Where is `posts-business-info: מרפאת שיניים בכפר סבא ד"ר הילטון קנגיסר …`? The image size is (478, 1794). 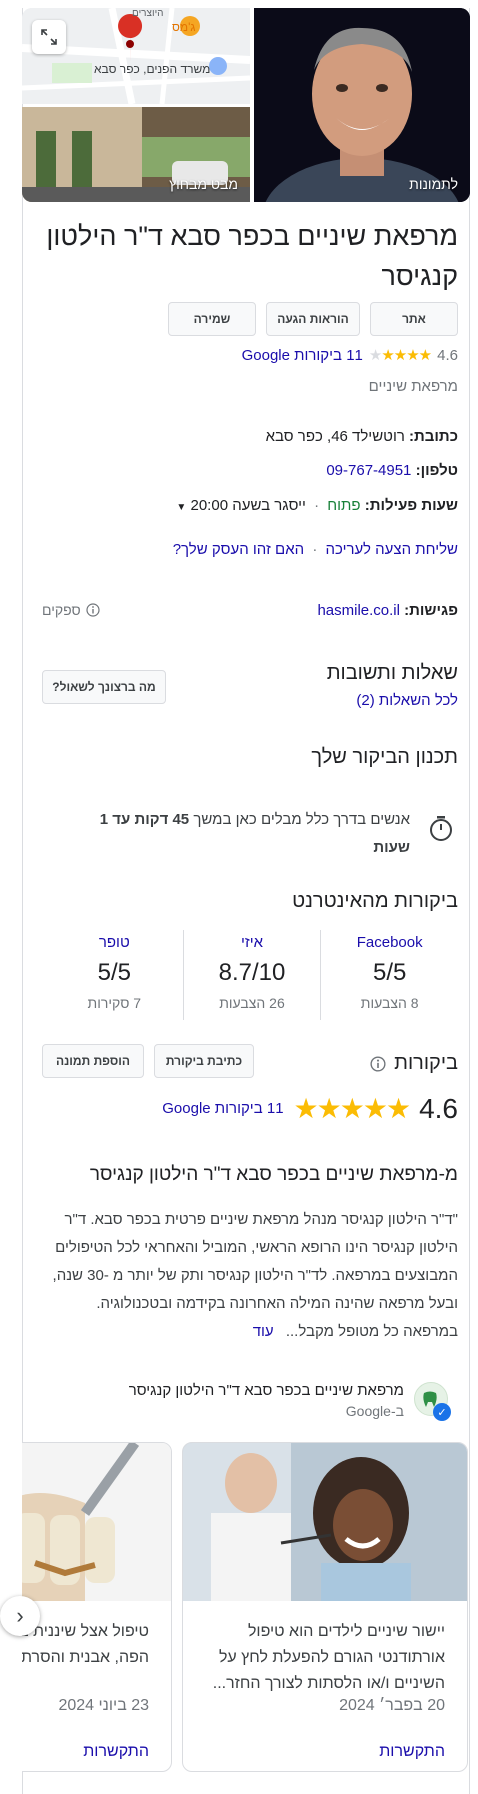 posts-business-info: מרפאת שיניים בכפר סבא ד"ר הילטון קנגיסר … is located at coordinates (266, 1400).